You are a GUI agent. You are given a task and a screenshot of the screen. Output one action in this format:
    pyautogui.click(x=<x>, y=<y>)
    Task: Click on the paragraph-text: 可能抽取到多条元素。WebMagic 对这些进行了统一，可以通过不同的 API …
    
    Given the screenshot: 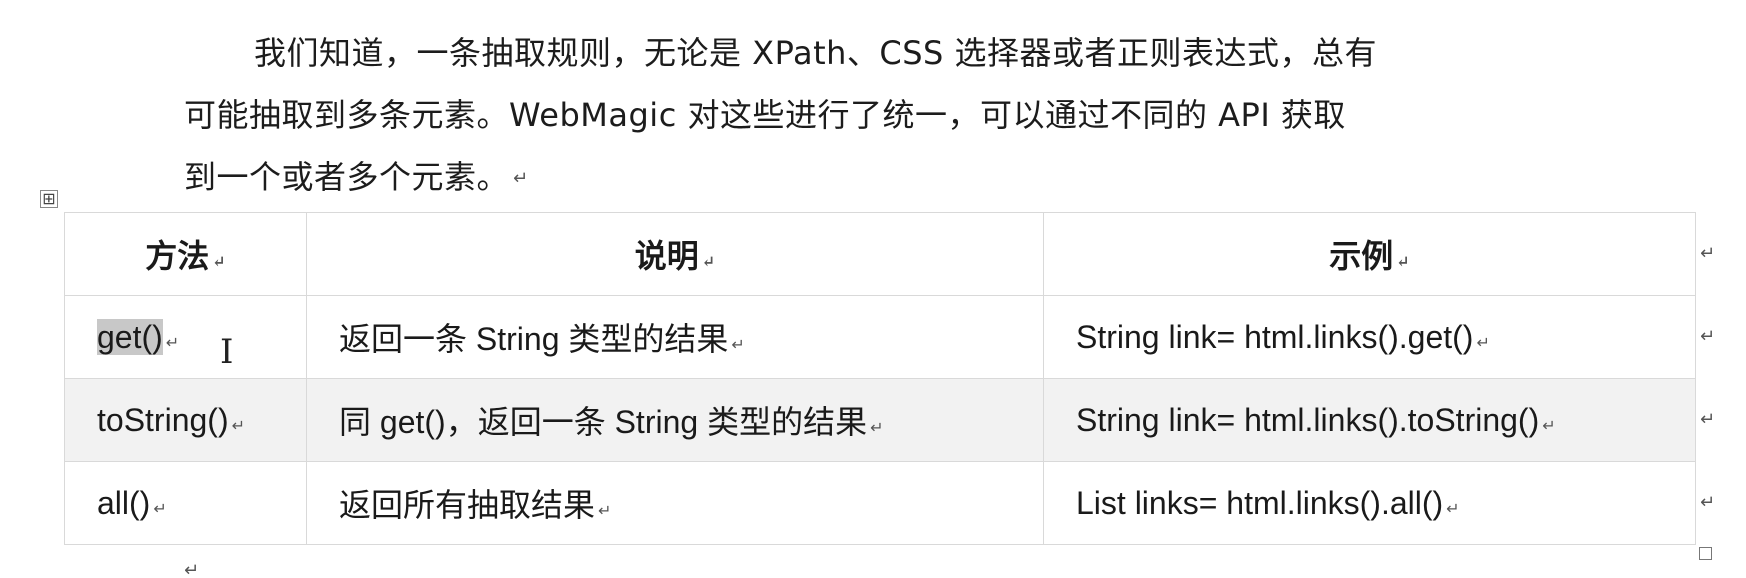 What is the action you would take?
    pyautogui.click(x=765, y=115)
    